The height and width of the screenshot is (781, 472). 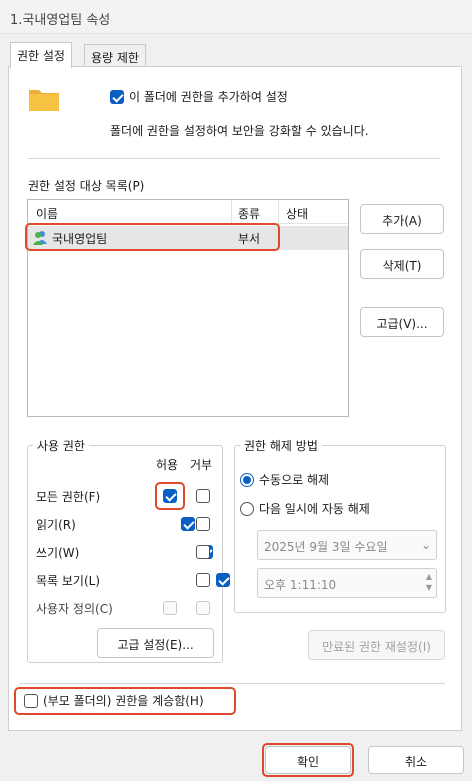 I want to click on target-list-title: 권한 설정 대상 목록(P), so click(x=86, y=186).